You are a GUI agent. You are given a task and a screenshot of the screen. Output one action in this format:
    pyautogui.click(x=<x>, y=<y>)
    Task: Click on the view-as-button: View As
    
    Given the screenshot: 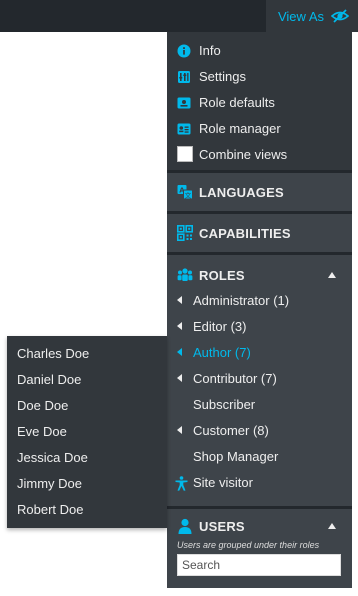 What is the action you would take?
    pyautogui.click(x=312, y=16)
    